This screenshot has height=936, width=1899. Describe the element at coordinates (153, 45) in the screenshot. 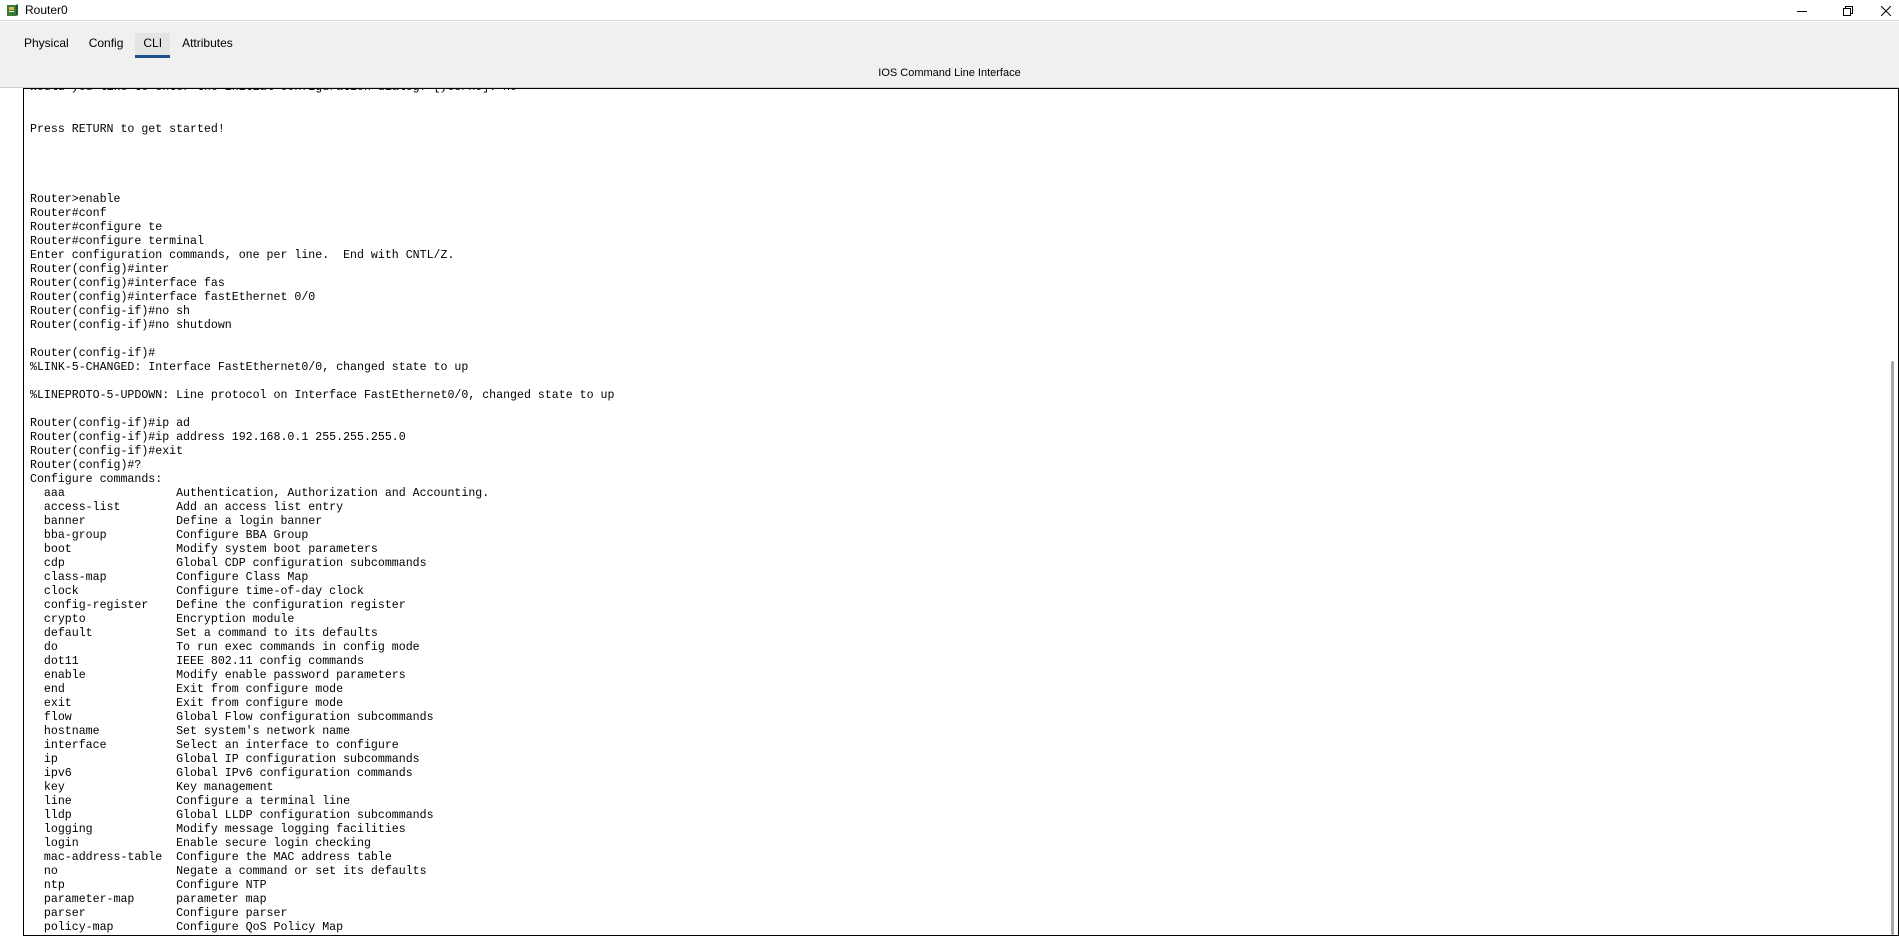

I see `tab-cli: CLI` at that location.